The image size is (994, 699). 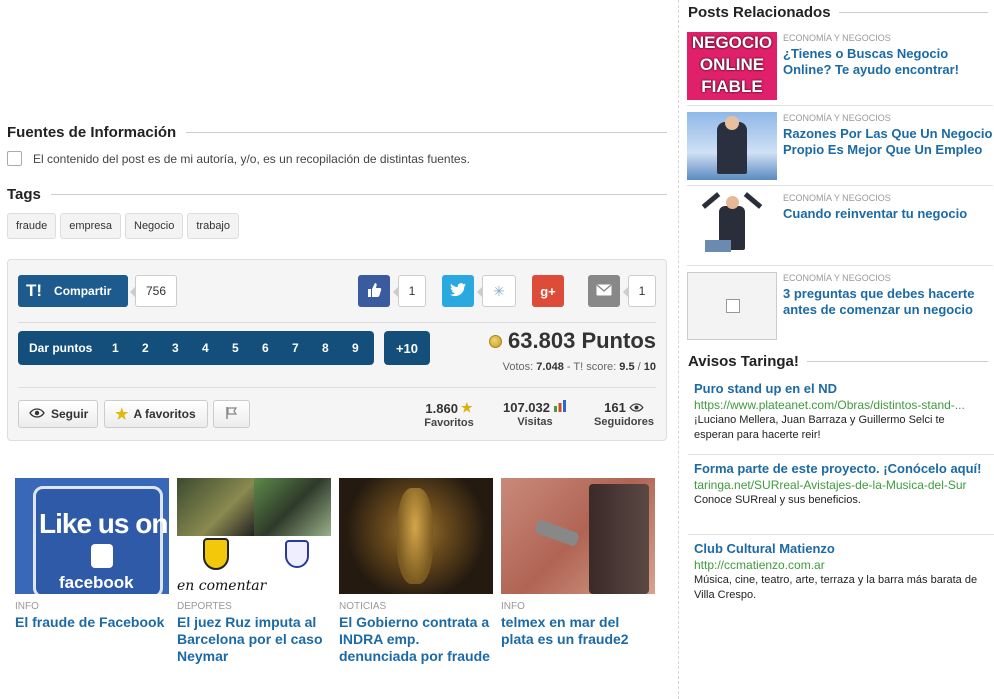 I want to click on tag-fraude: fraude, so click(x=32, y=226).